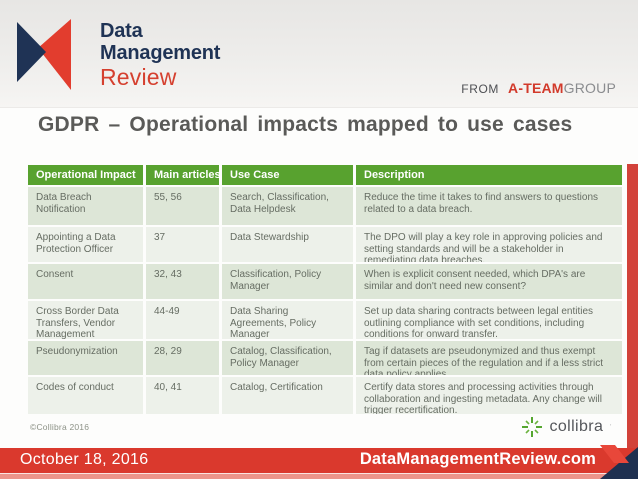 The width and height of the screenshot is (638, 479). What do you see at coordinates (85, 175) in the screenshot?
I see `column-header-operational-impact: Operational Impact` at bounding box center [85, 175].